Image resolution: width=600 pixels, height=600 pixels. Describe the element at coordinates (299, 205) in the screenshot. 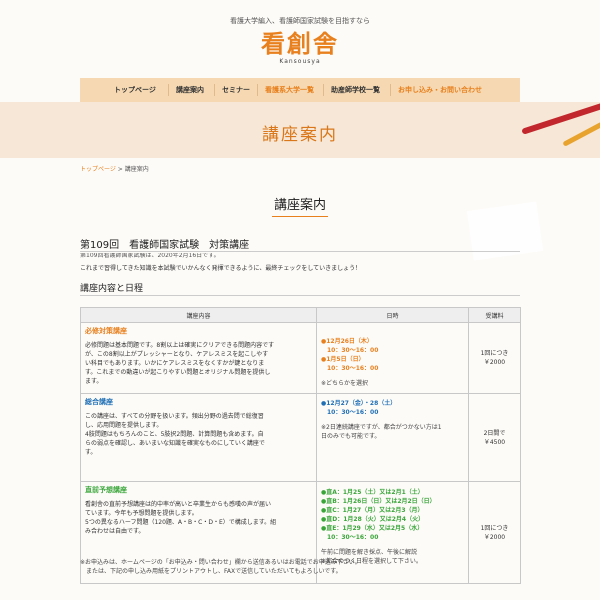

I see `page-title: 講座案内` at that location.